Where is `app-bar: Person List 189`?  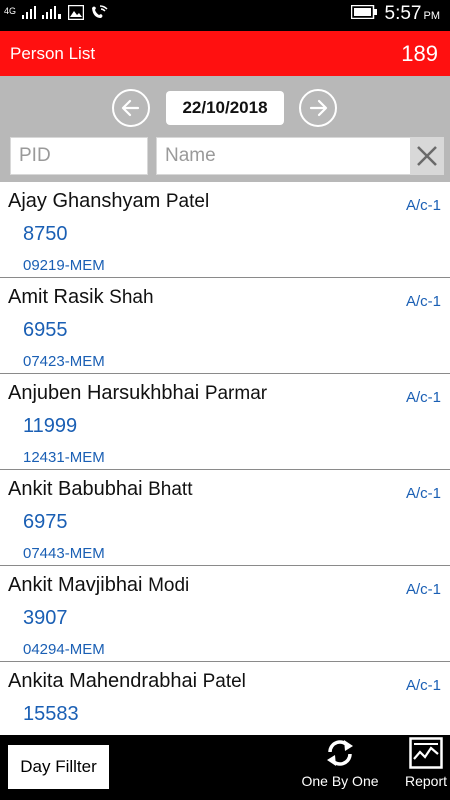
app-bar: Person List 189 is located at coordinates (225, 53).